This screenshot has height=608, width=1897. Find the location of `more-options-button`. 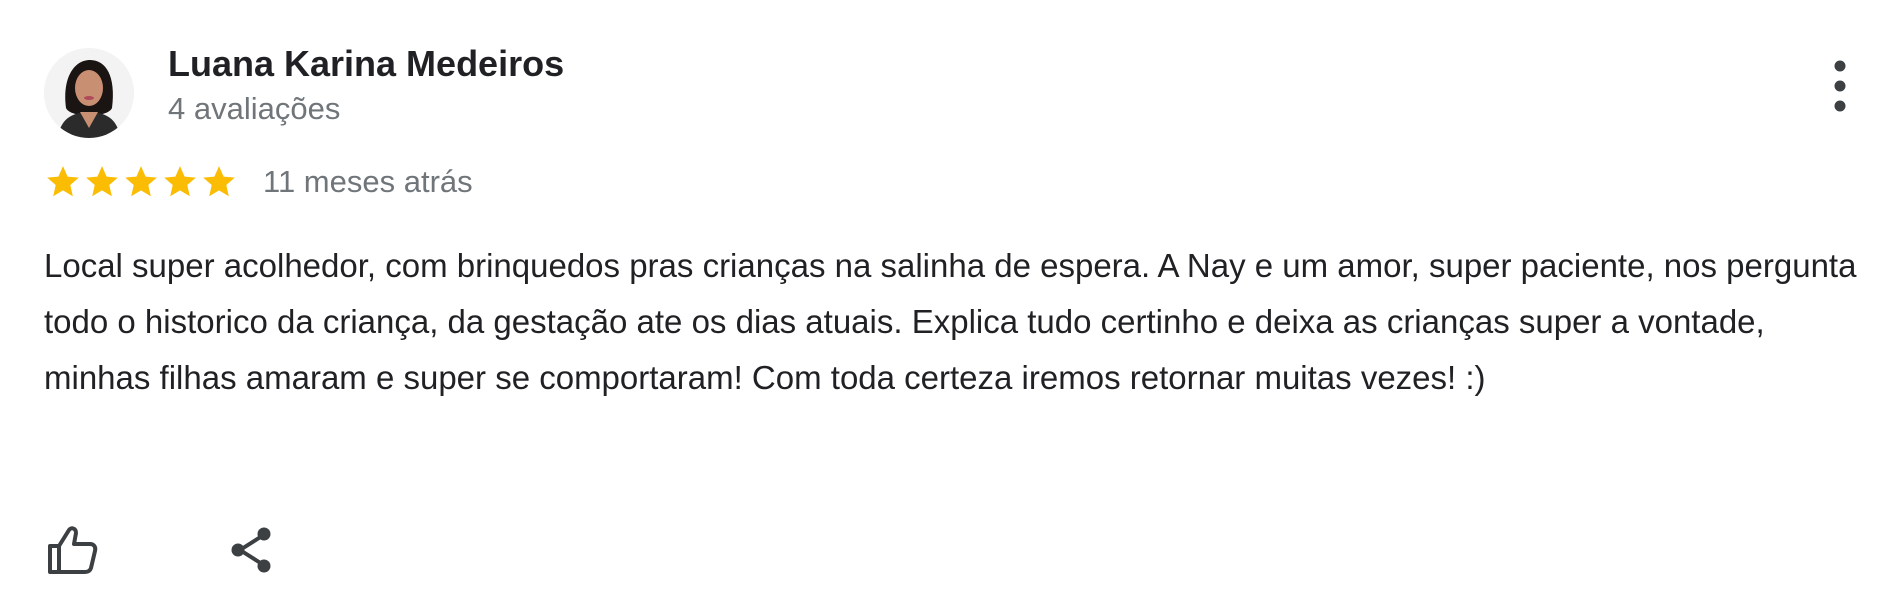

more-options-button is located at coordinates (1840, 86).